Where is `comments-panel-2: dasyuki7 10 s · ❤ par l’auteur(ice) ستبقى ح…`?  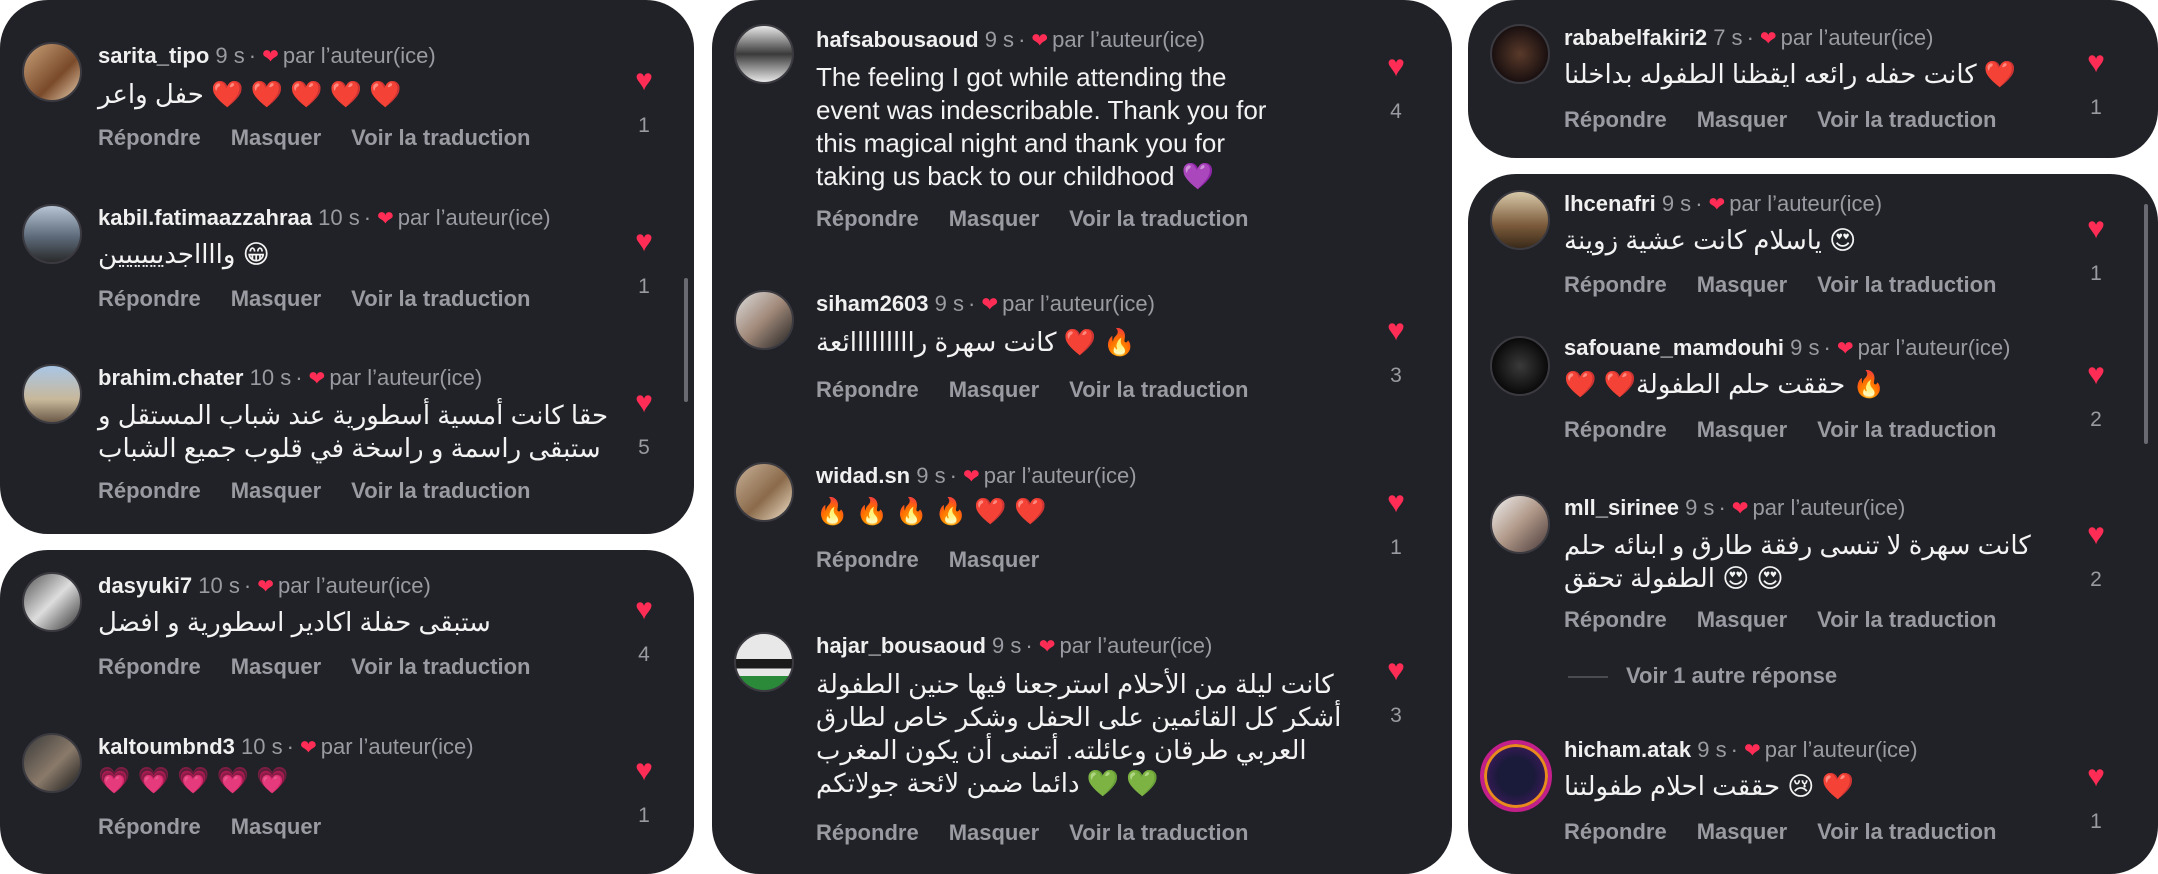
comments-panel-2: dasyuki7 10 s · ❤ par l’auteur(ice) ستبقى ح… is located at coordinates (347, 712).